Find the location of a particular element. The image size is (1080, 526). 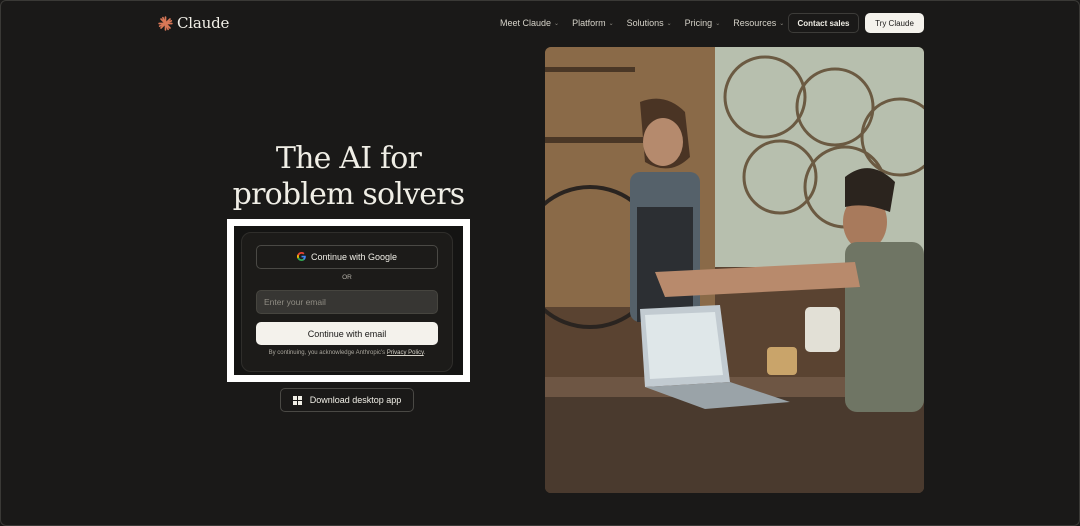

nav-label: Meet Claude is located at coordinates (526, 23).